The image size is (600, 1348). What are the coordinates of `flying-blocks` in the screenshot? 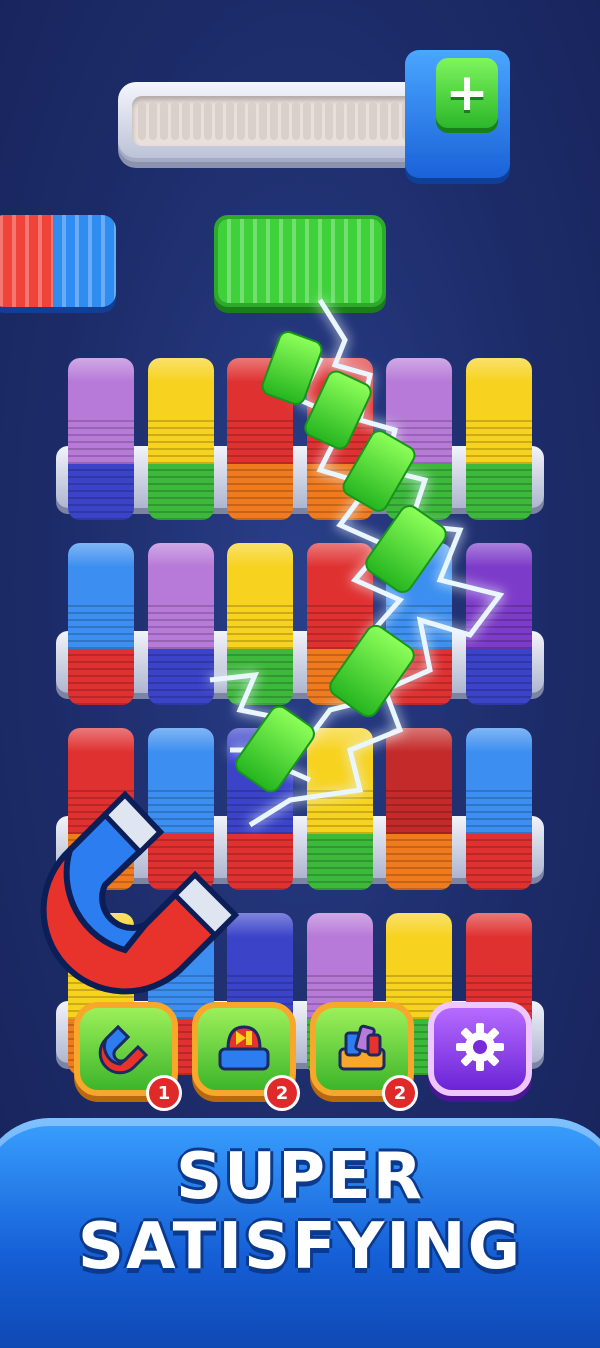 It's located at (341, 562).